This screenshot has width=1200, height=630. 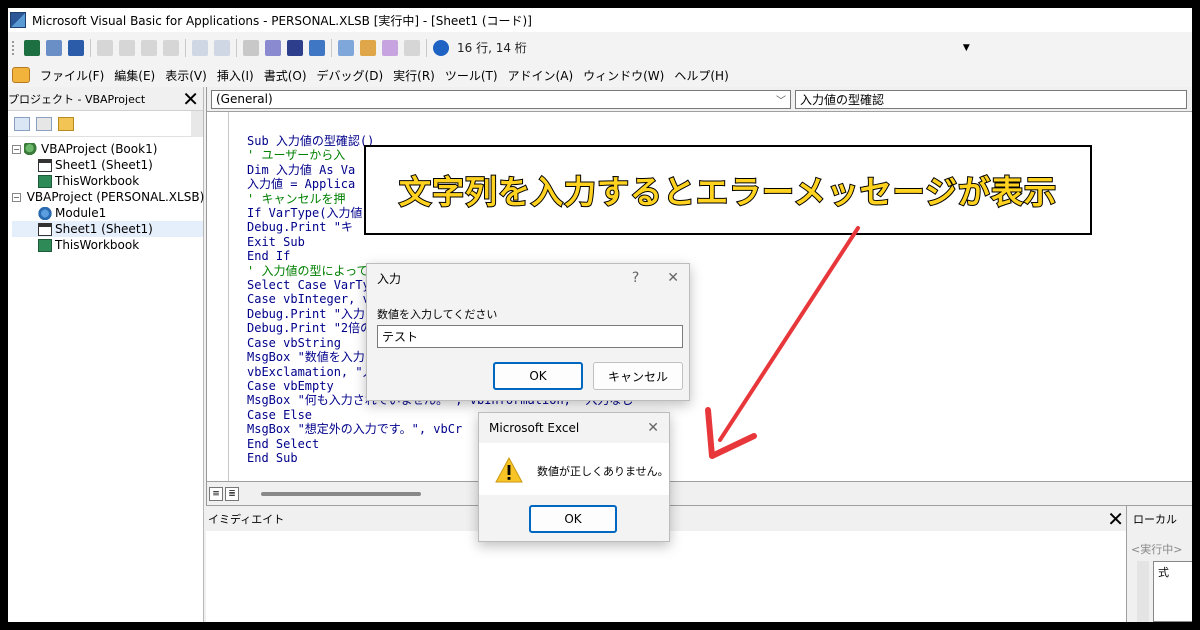 I want to click on input-field: テスト, so click(x=530, y=336).